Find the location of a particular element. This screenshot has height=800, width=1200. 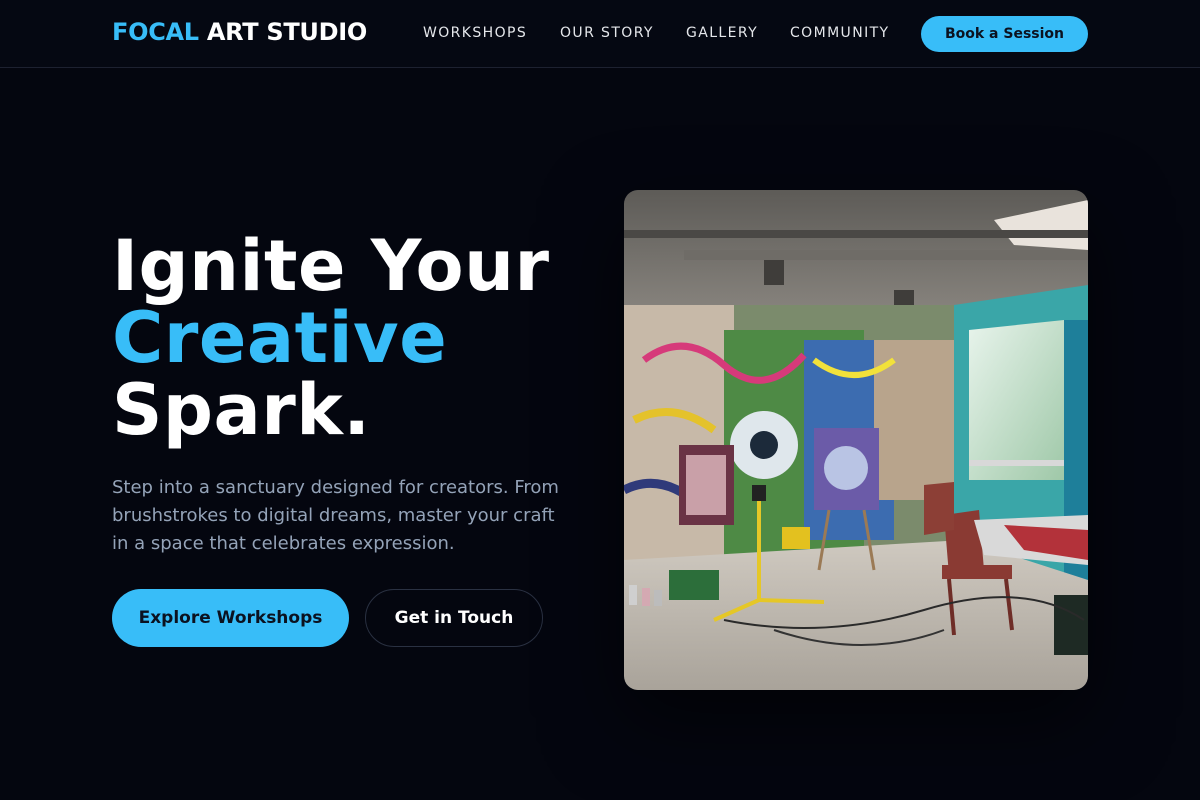

book-session-button: Book a Session is located at coordinates (1004, 34).